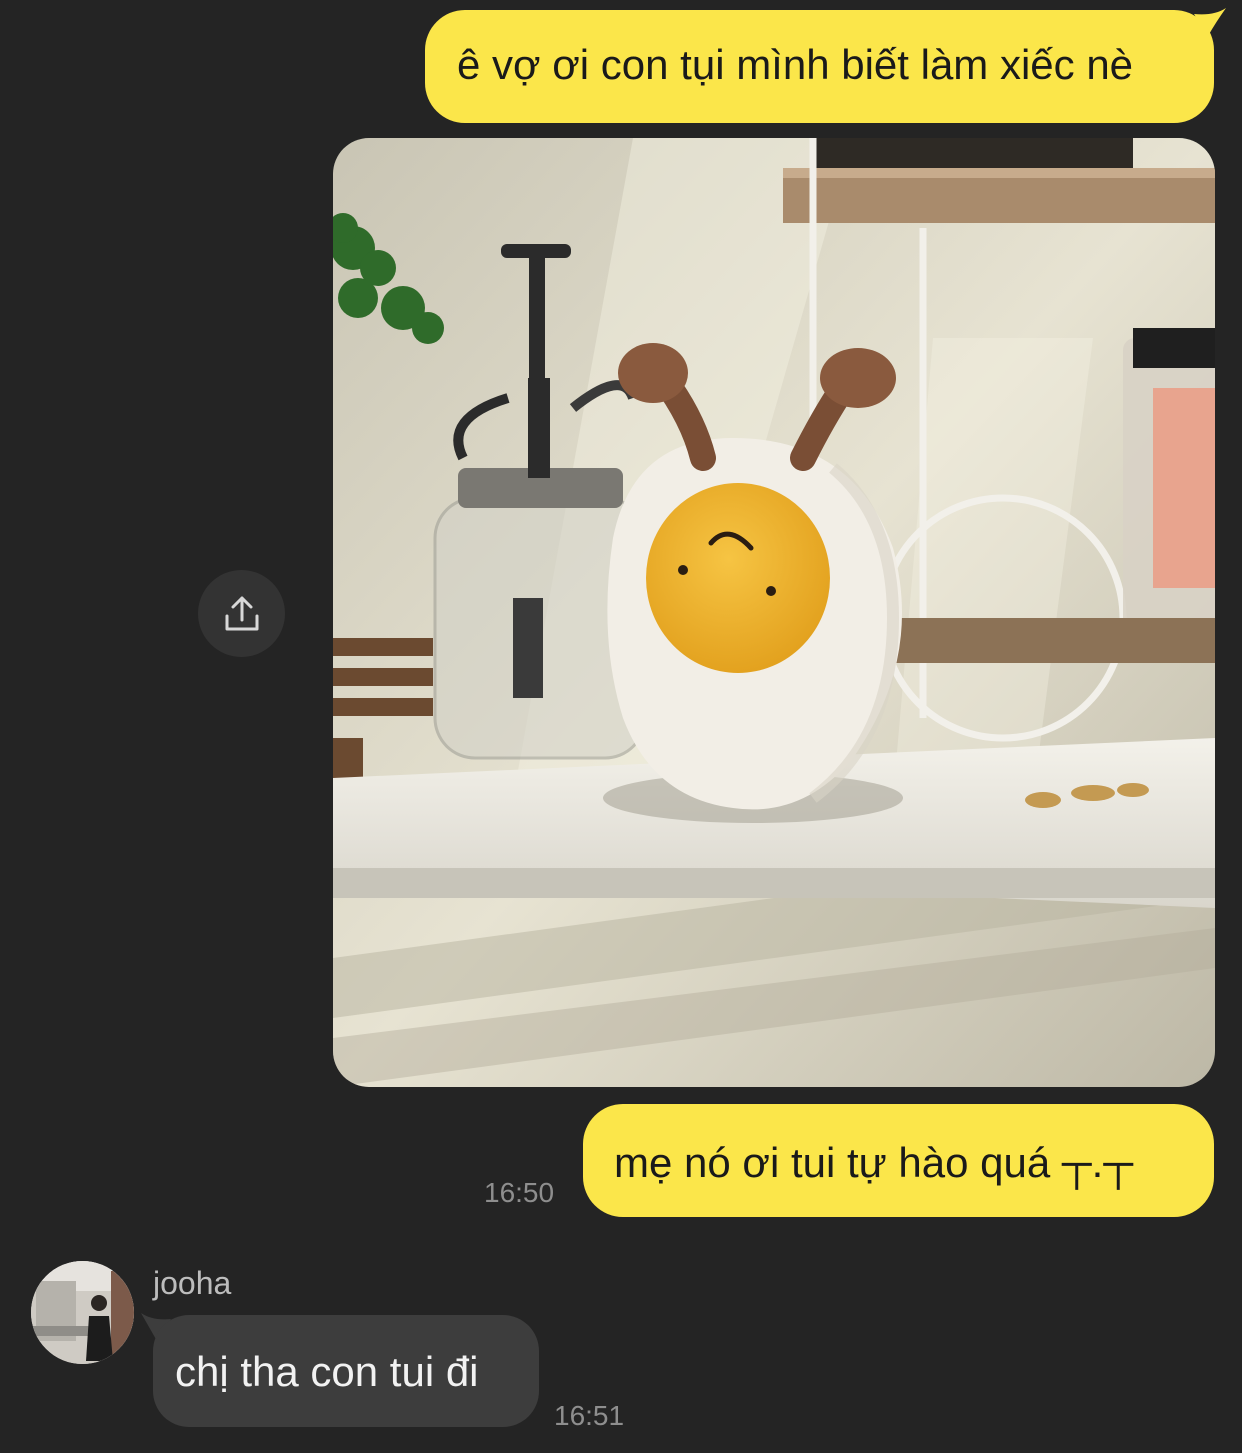 The image size is (1242, 1453). I want to click on message-timestamp: 16:50, so click(519, 1192).